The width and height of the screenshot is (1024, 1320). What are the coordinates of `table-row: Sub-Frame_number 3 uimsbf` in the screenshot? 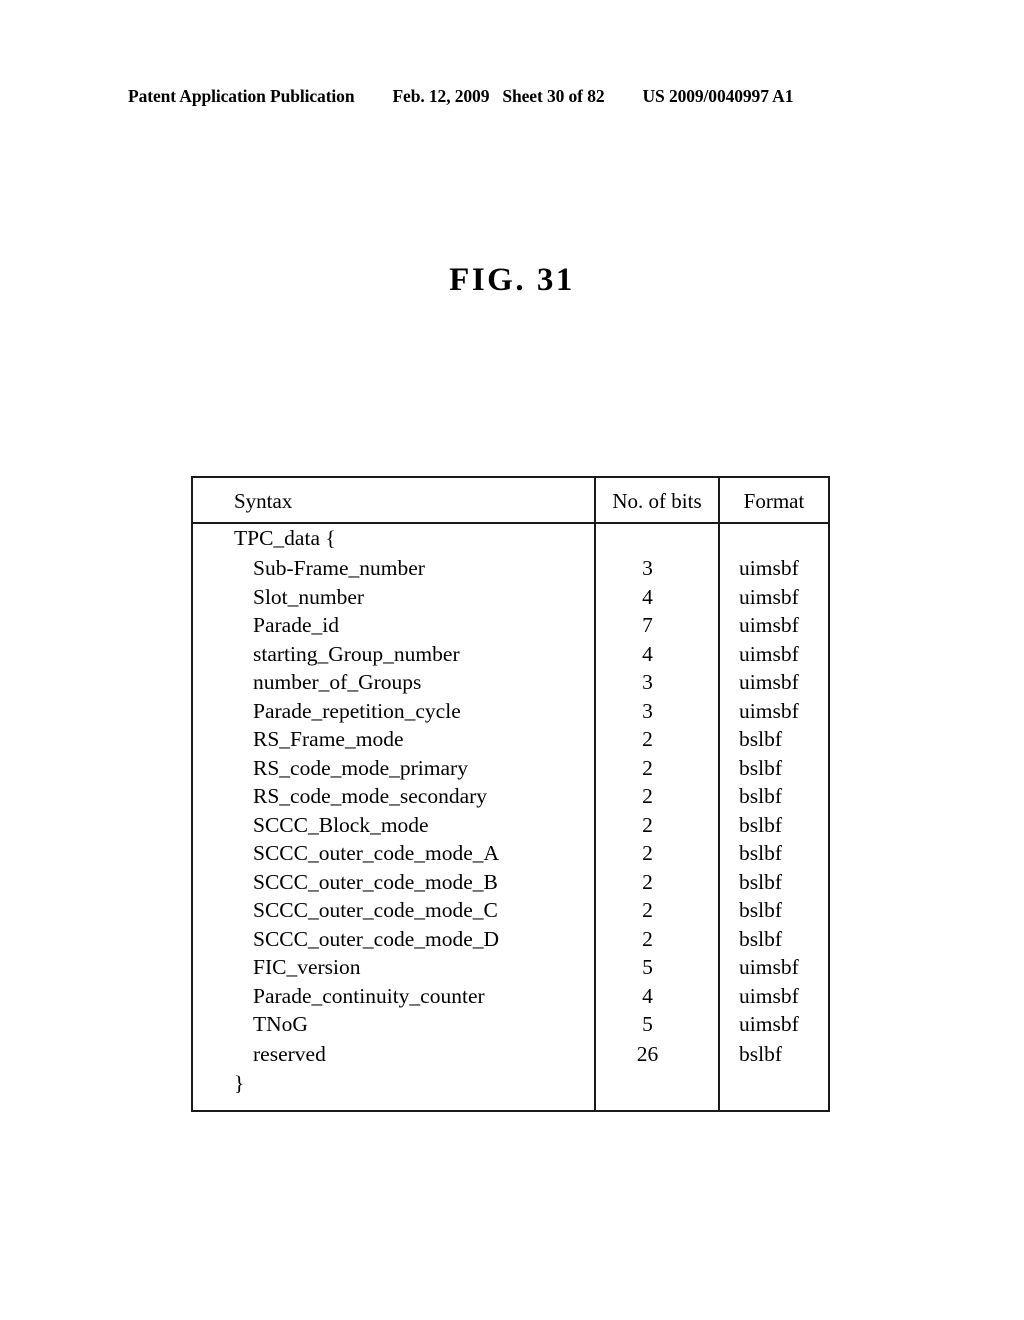 It's located at (510, 568).